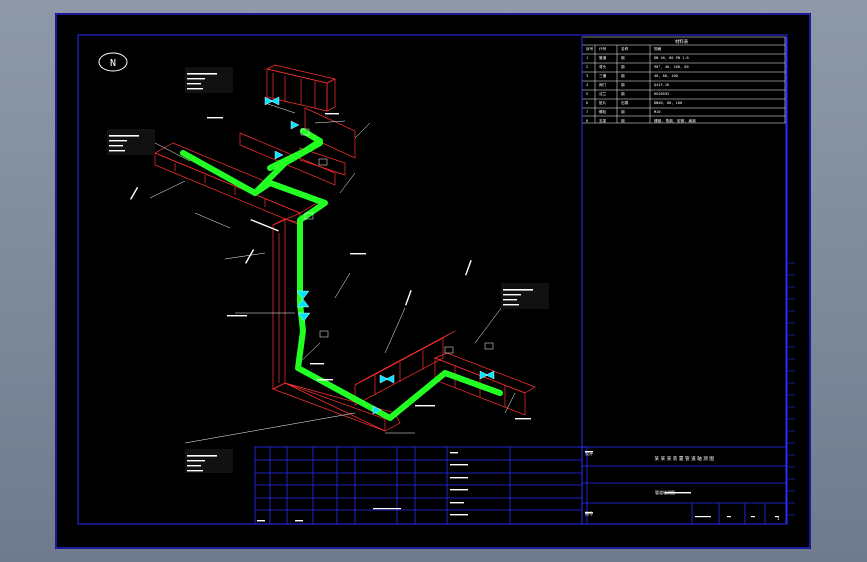  Describe the element at coordinates (658, 49) in the screenshot. I see `table-header-cell: 规格` at that location.